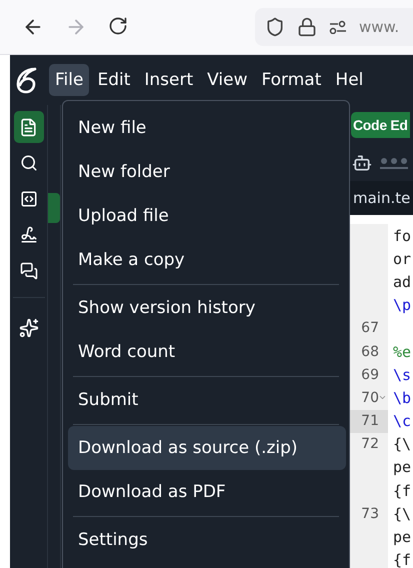  What do you see at coordinates (370, 398) in the screenshot?
I see `line-number: 70` at bounding box center [370, 398].